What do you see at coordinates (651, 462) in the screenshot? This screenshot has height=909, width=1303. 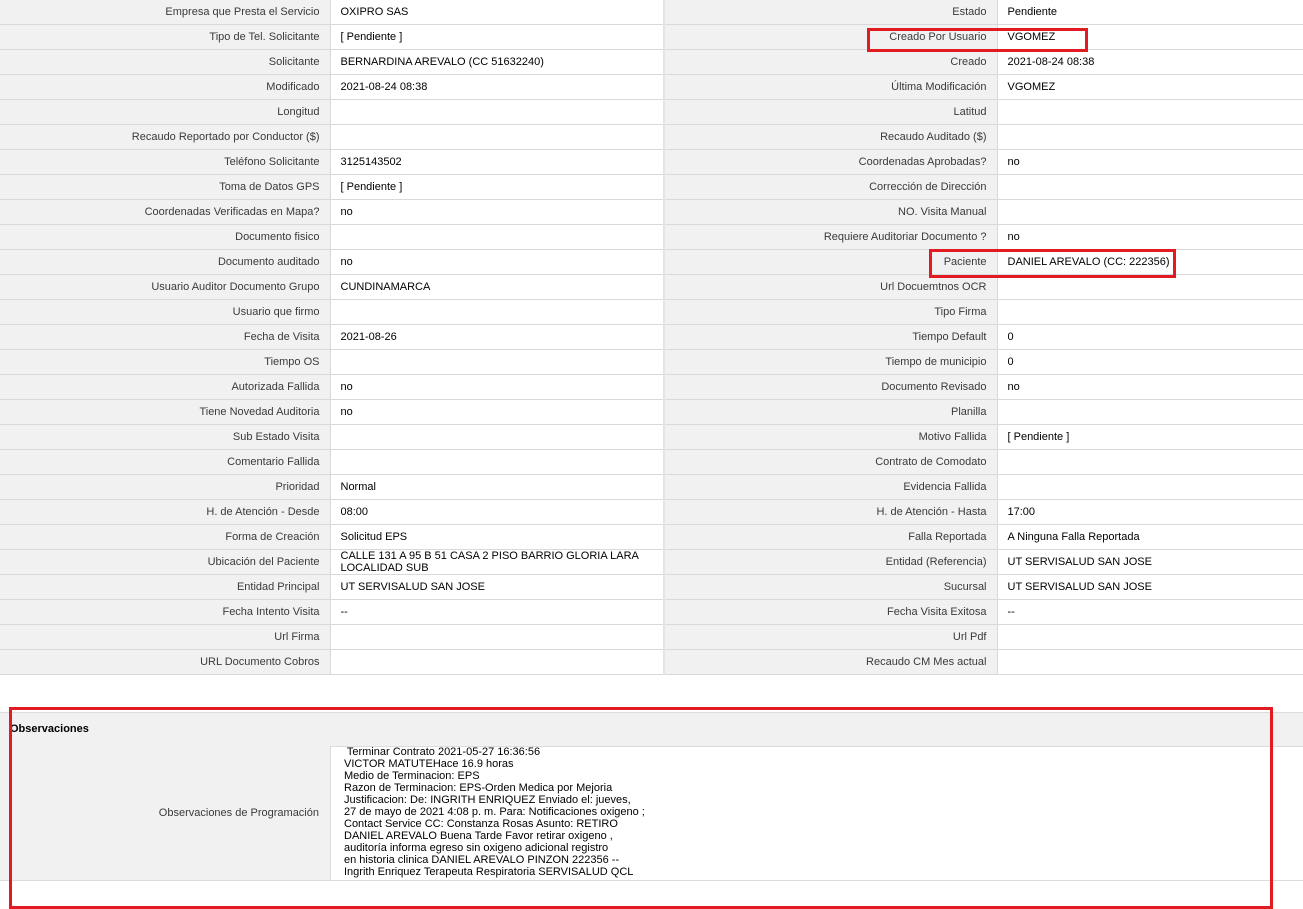 I see `detail-row: Comentario Fallida Contrato de Comodato` at bounding box center [651, 462].